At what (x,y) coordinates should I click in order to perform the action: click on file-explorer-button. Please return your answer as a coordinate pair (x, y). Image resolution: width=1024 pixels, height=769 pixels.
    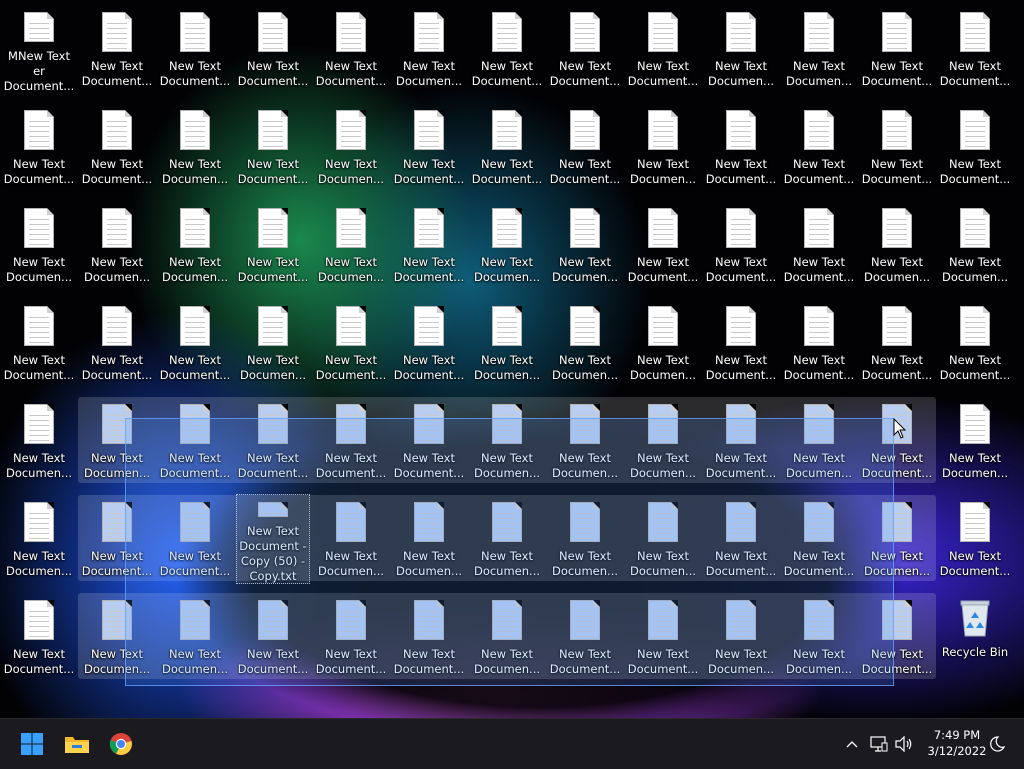
    Looking at the image, I should click on (77, 744).